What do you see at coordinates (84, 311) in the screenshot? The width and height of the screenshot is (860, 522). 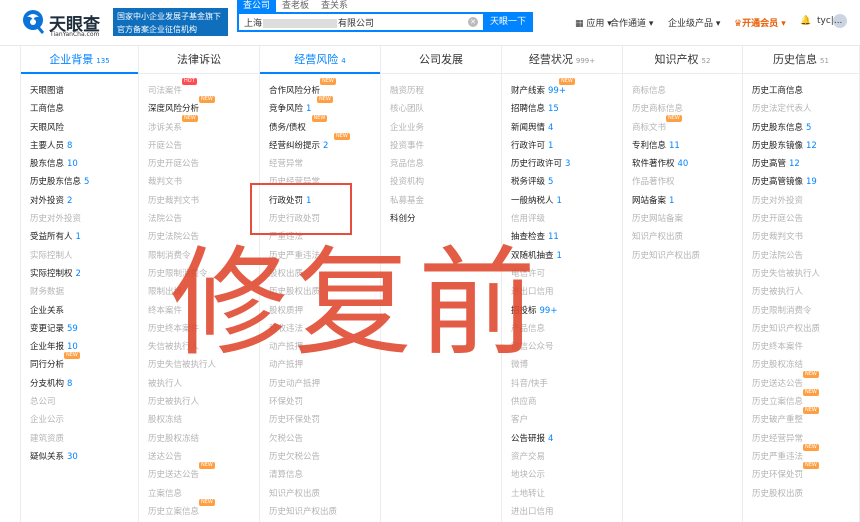 I see `list-item: 企业关系` at bounding box center [84, 311].